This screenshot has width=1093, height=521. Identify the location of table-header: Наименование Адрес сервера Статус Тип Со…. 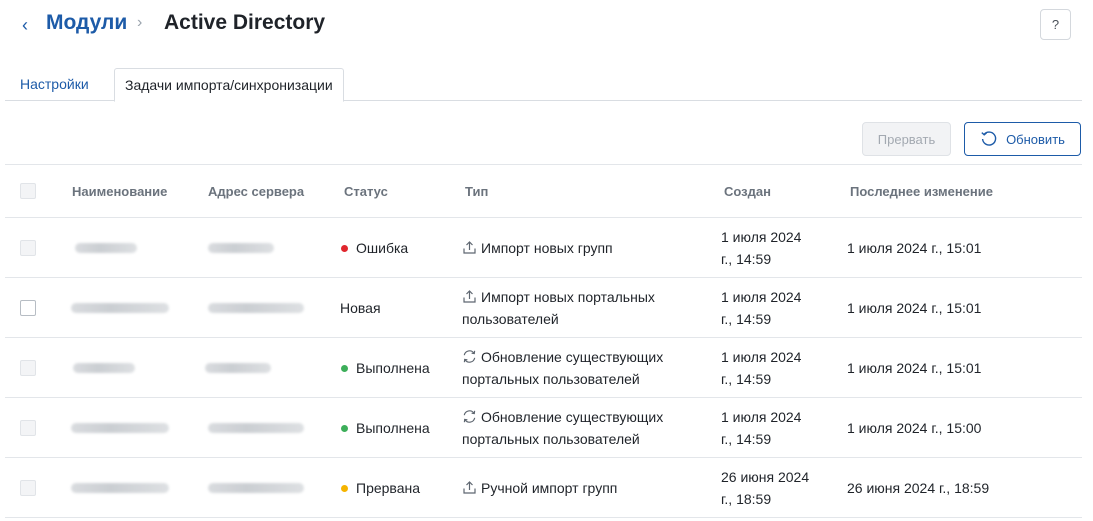
(543, 191).